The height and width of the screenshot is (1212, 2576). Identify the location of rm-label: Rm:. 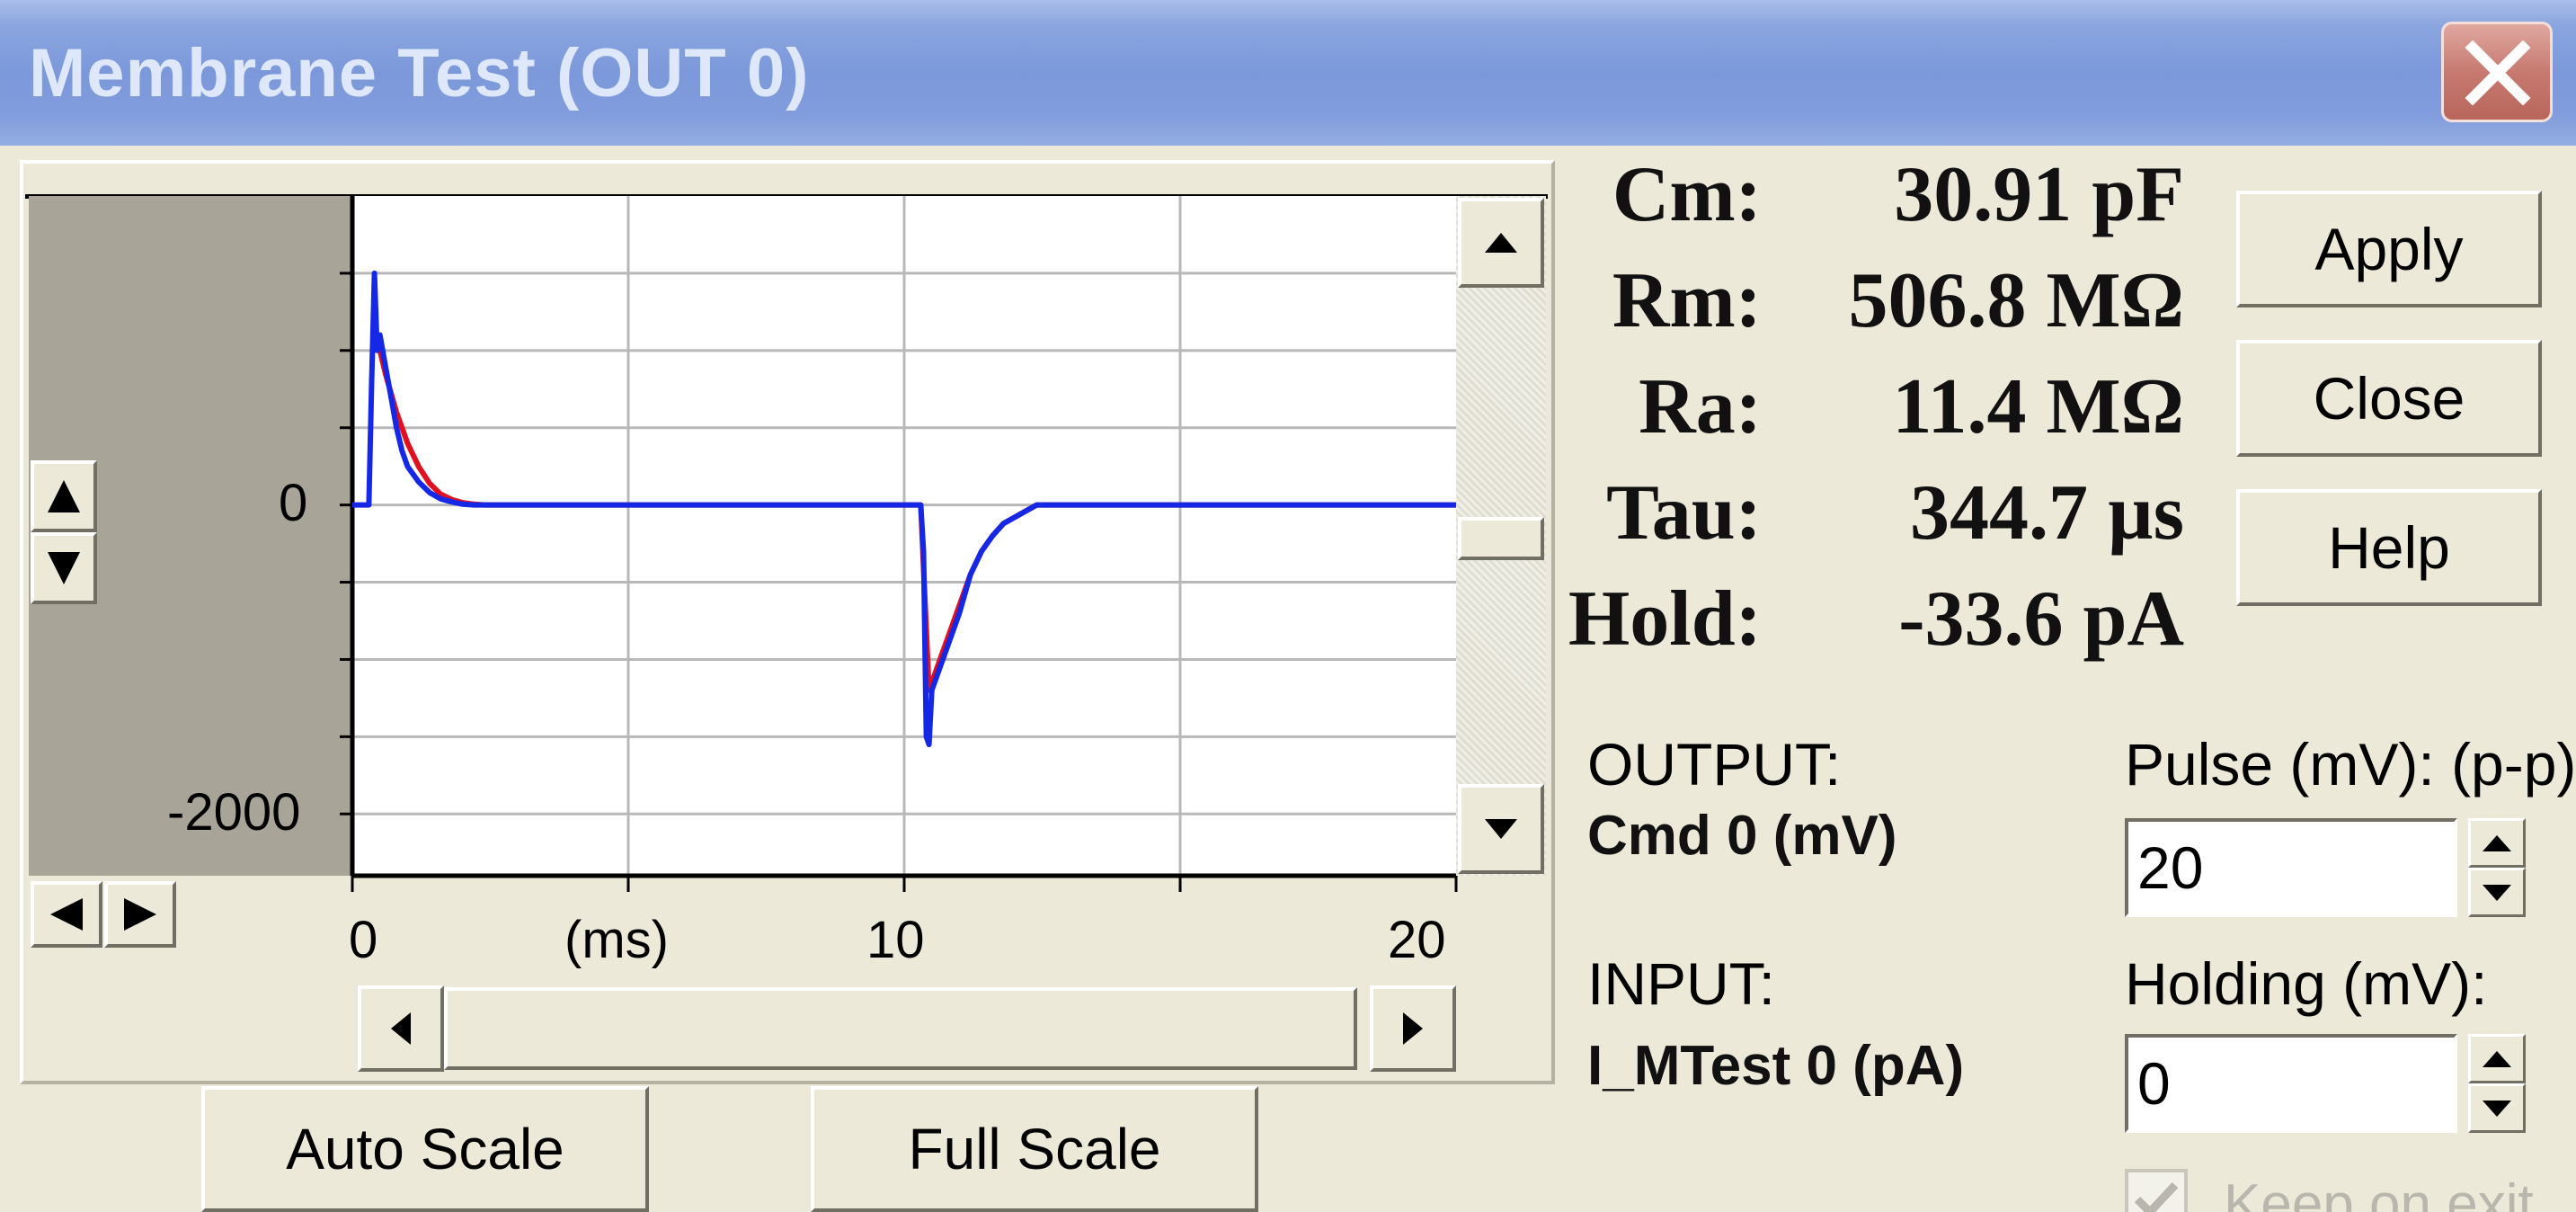
(1687, 300).